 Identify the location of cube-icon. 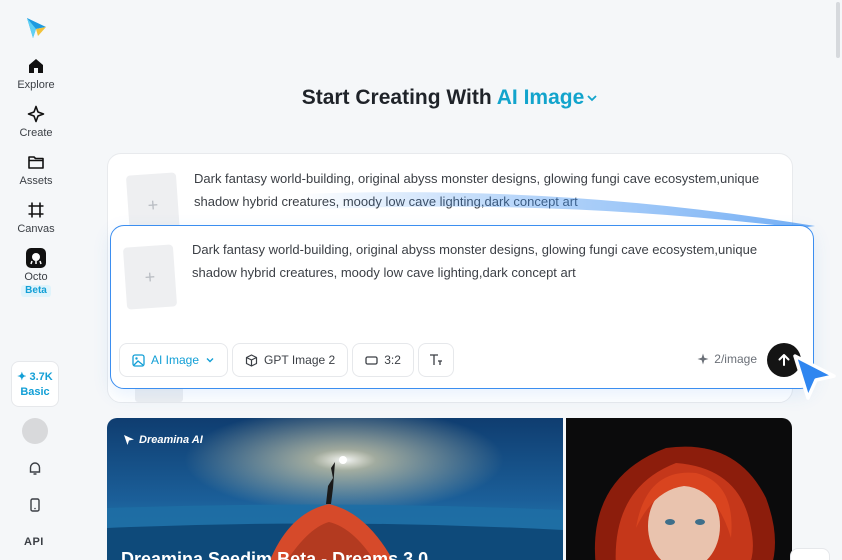
(251, 360).